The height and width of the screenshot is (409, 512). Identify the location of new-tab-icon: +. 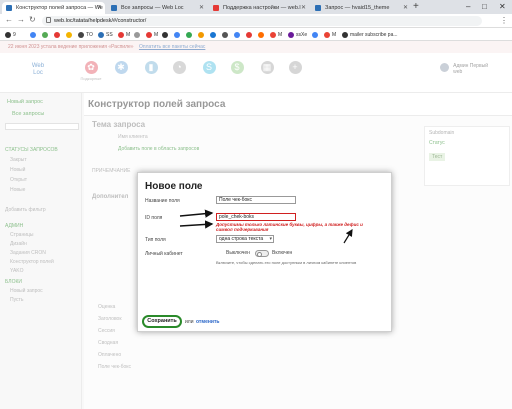
(416, 6).